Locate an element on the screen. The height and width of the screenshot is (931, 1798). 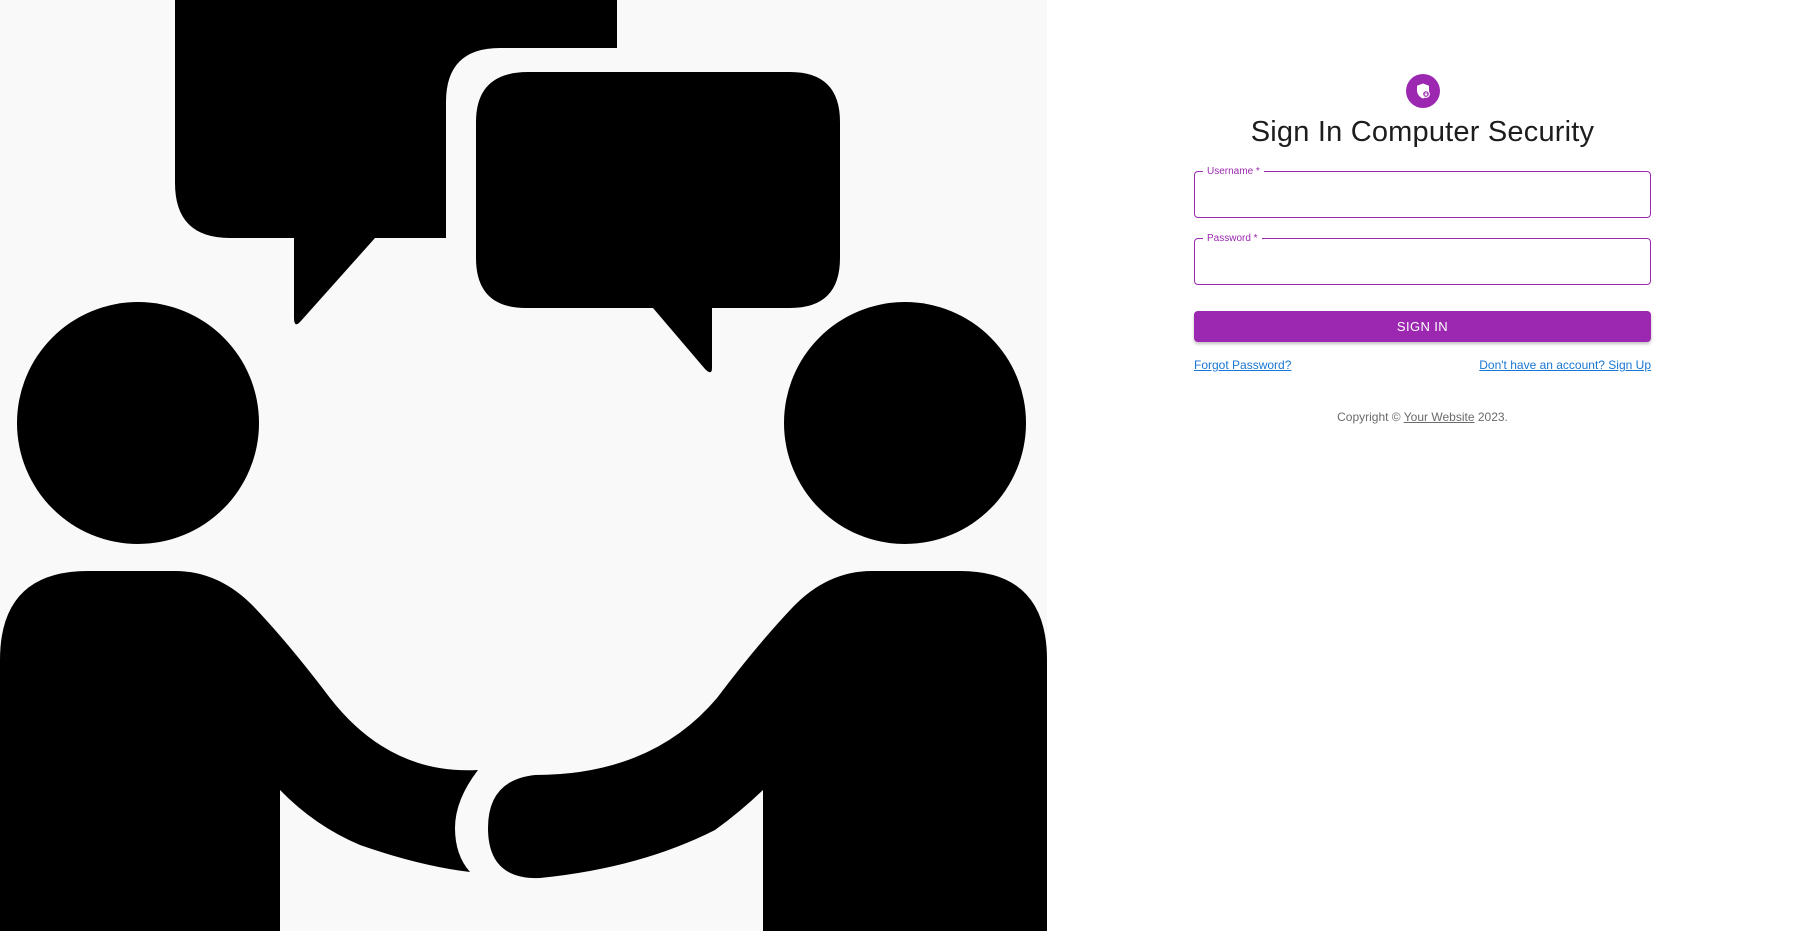
sign-in-button: SIGN IN is located at coordinates (1422, 326).